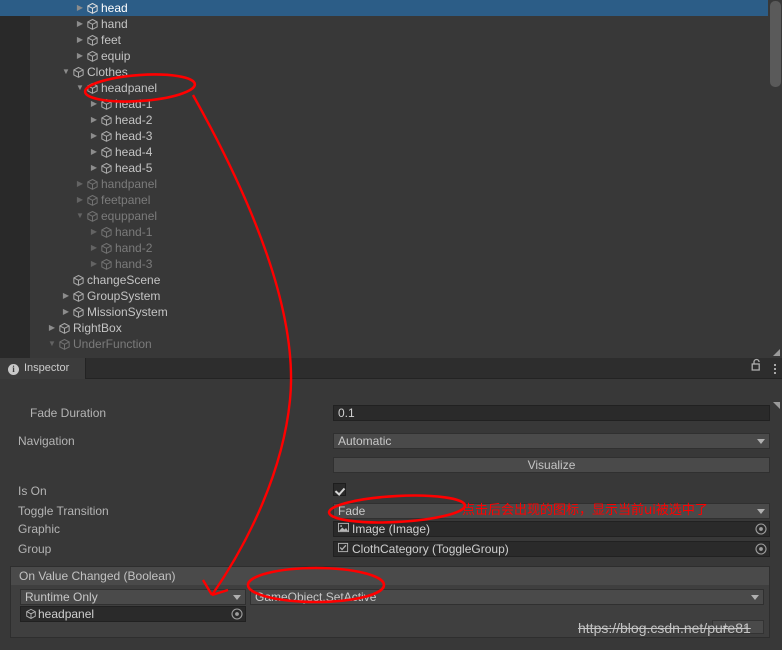  What do you see at coordinates (47, 368) in the screenshot?
I see `tab-inspector-label: Inspector` at bounding box center [47, 368].